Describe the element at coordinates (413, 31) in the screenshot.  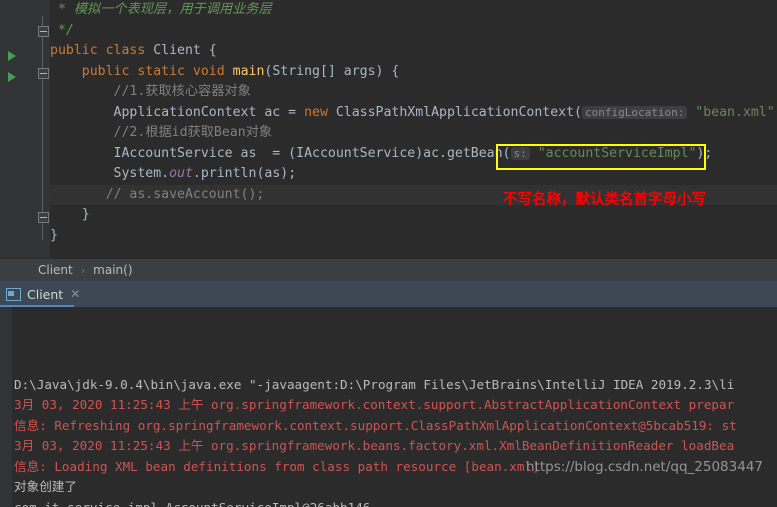
I see `code-line: */` at that location.